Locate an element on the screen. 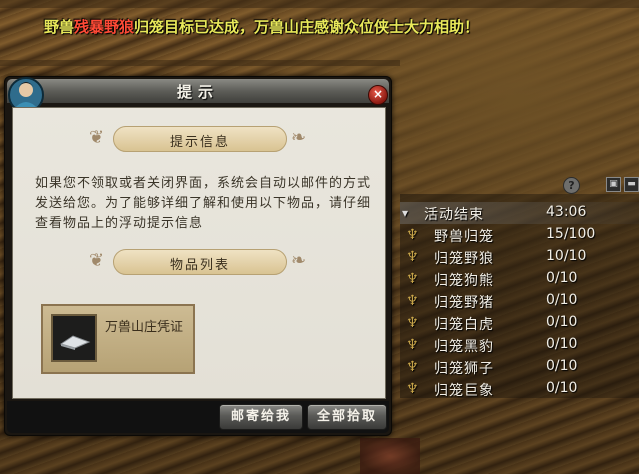 This screenshot has height=474, width=639. dialog-titlebar: 提示 × is located at coordinates (198, 92).